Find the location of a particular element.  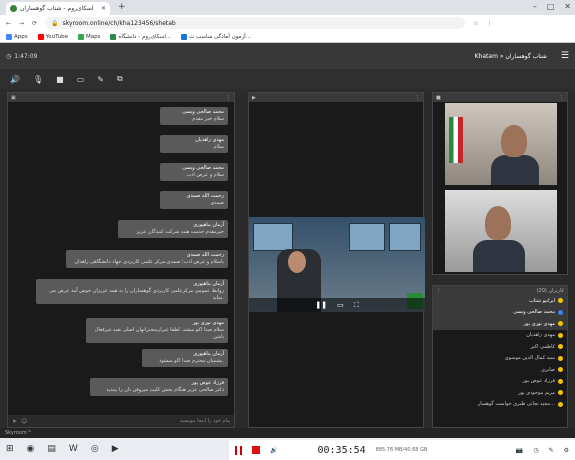

url-field: 🔒 skyroom.online/ch/kha123456/shetab is located at coordinates (255, 23).